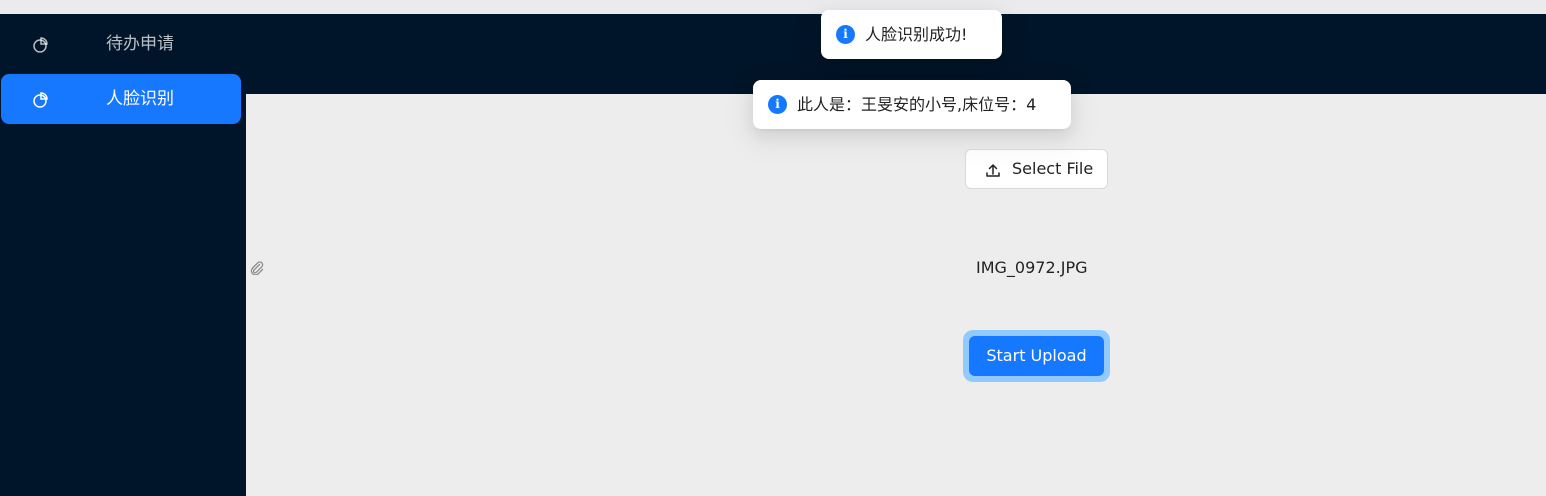 Image resolution: width=1546 pixels, height=496 pixels. I want to click on select-file-button: Select File, so click(1036, 169).